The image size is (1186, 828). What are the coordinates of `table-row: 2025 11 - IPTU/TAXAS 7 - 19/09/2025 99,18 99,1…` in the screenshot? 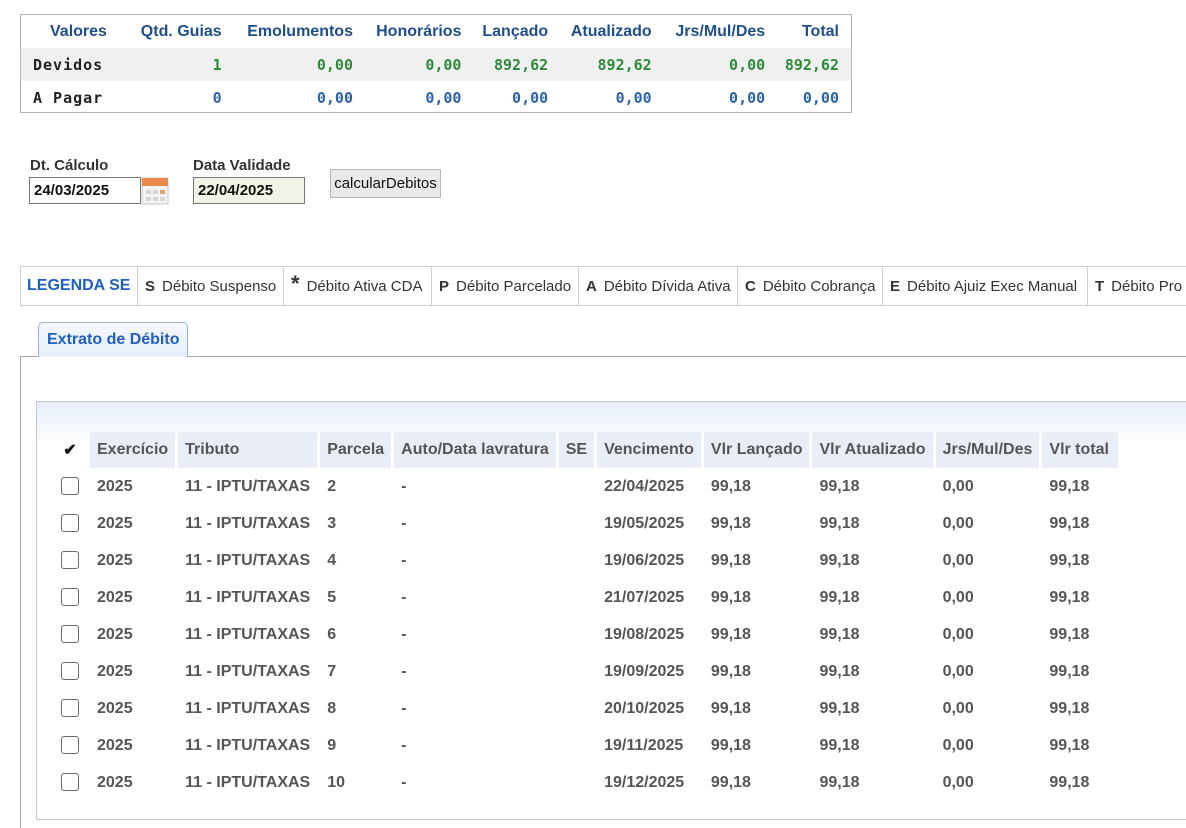 It's located at (585, 671).